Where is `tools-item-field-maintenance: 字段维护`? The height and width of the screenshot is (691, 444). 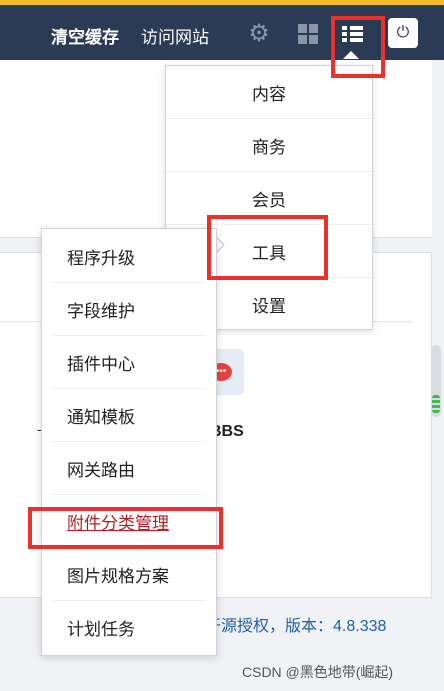
tools-item-field-maintenance: 字段维护 is located at coordinates (129, 309).